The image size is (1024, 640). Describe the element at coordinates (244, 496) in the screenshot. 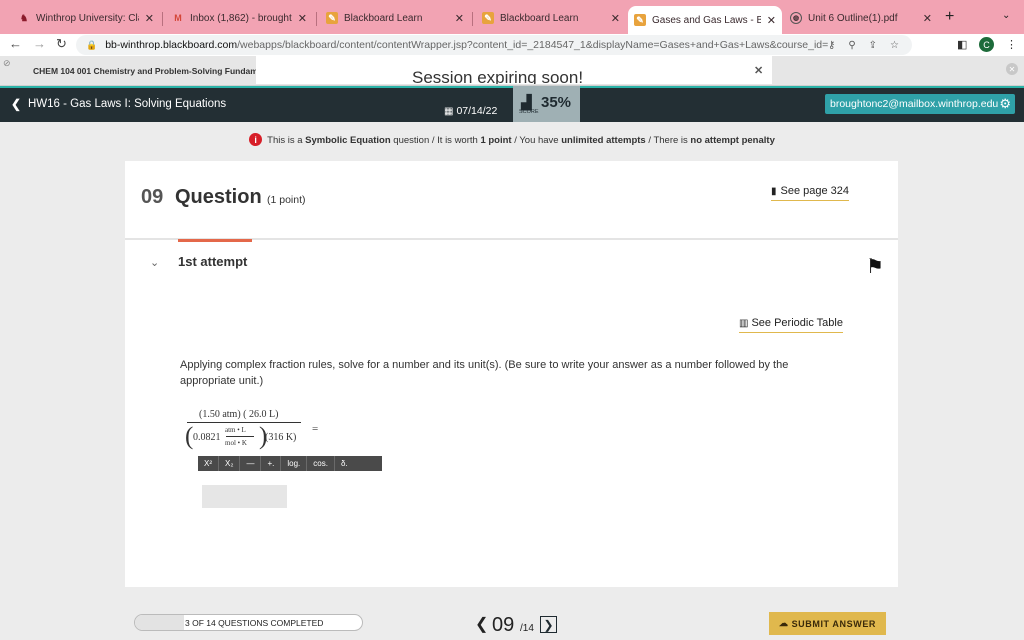

I see `answer-input` at that location.